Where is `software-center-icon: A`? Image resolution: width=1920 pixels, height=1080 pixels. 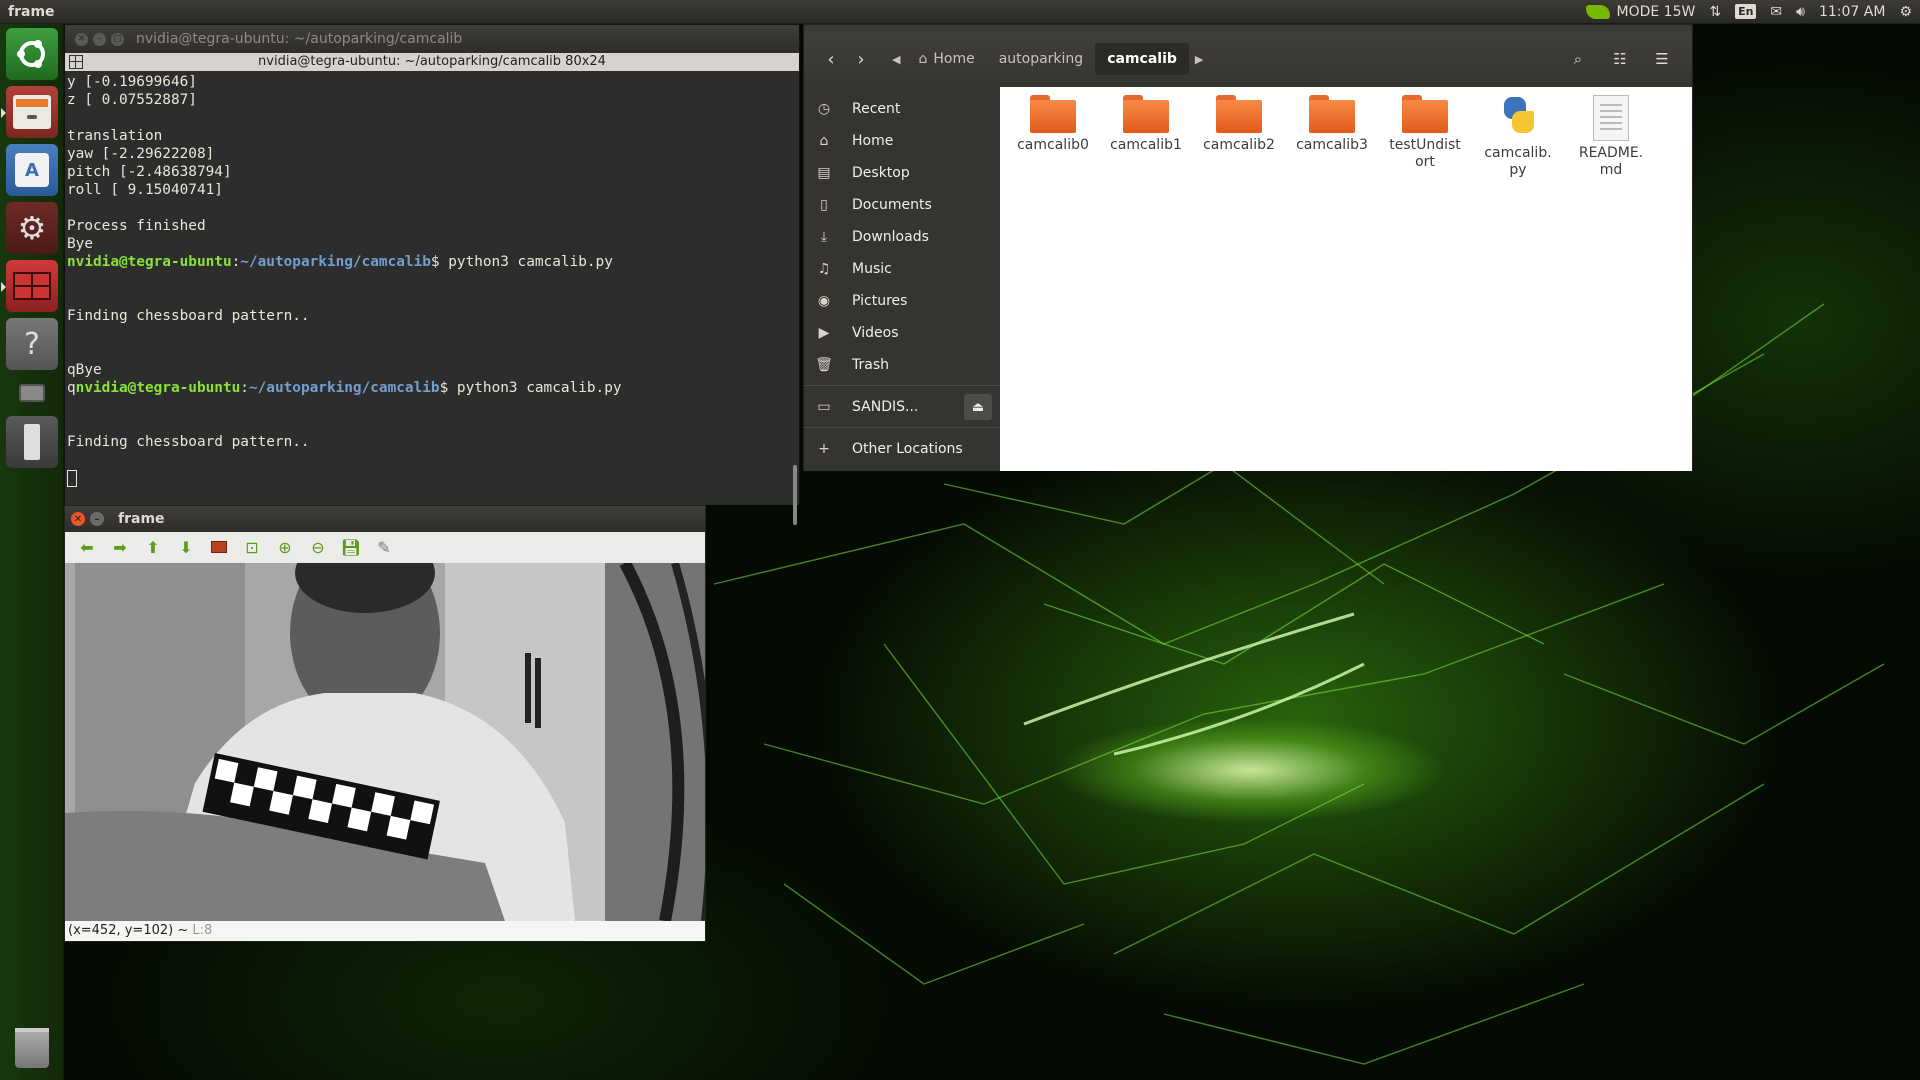
software-center-icon: A is located at coordinates (32, 170).